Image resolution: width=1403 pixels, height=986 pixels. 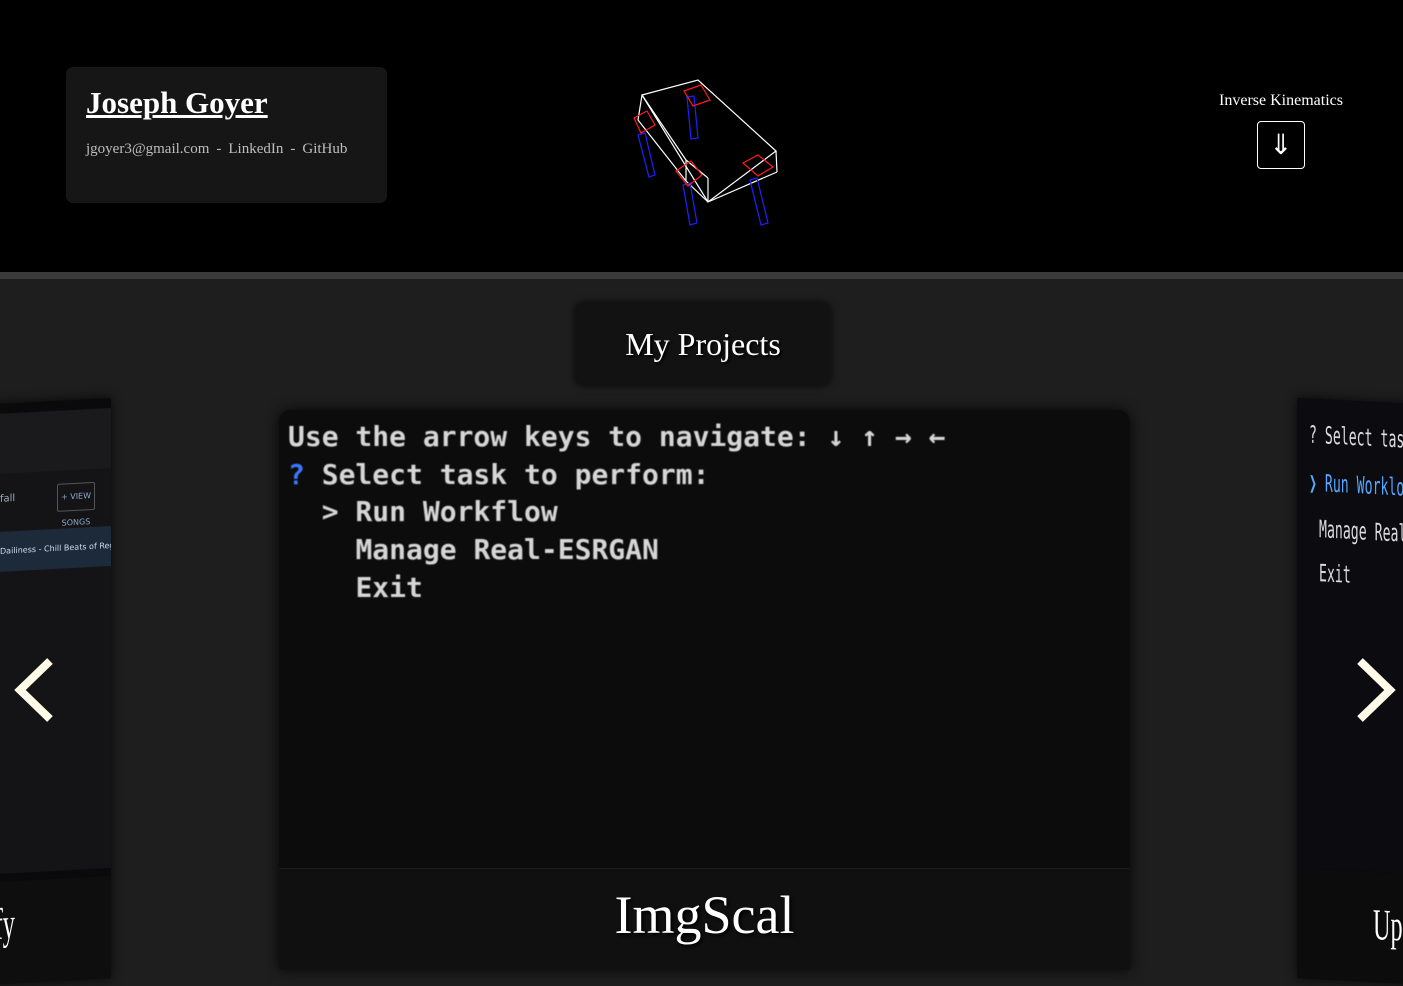 I want to click on terminal-line: Manage Real-ESRGAN, so click(x=507, y=550).